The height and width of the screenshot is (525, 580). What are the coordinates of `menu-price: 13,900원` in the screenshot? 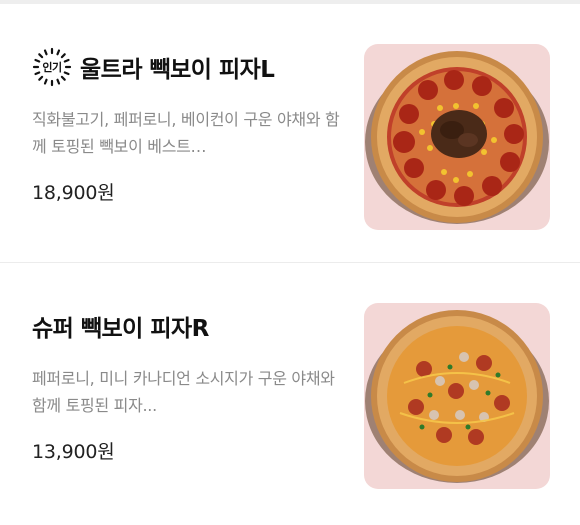 It's located at (73, 452).